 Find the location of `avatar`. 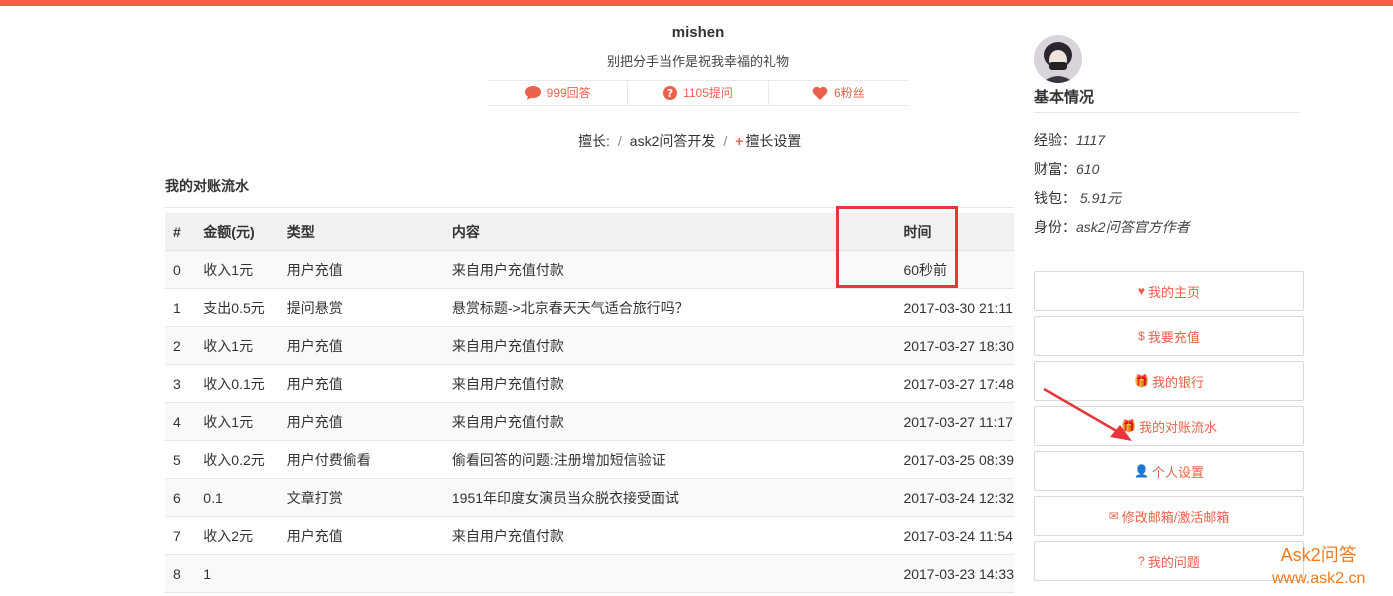

avatar is located at coordinates (1058, 59).